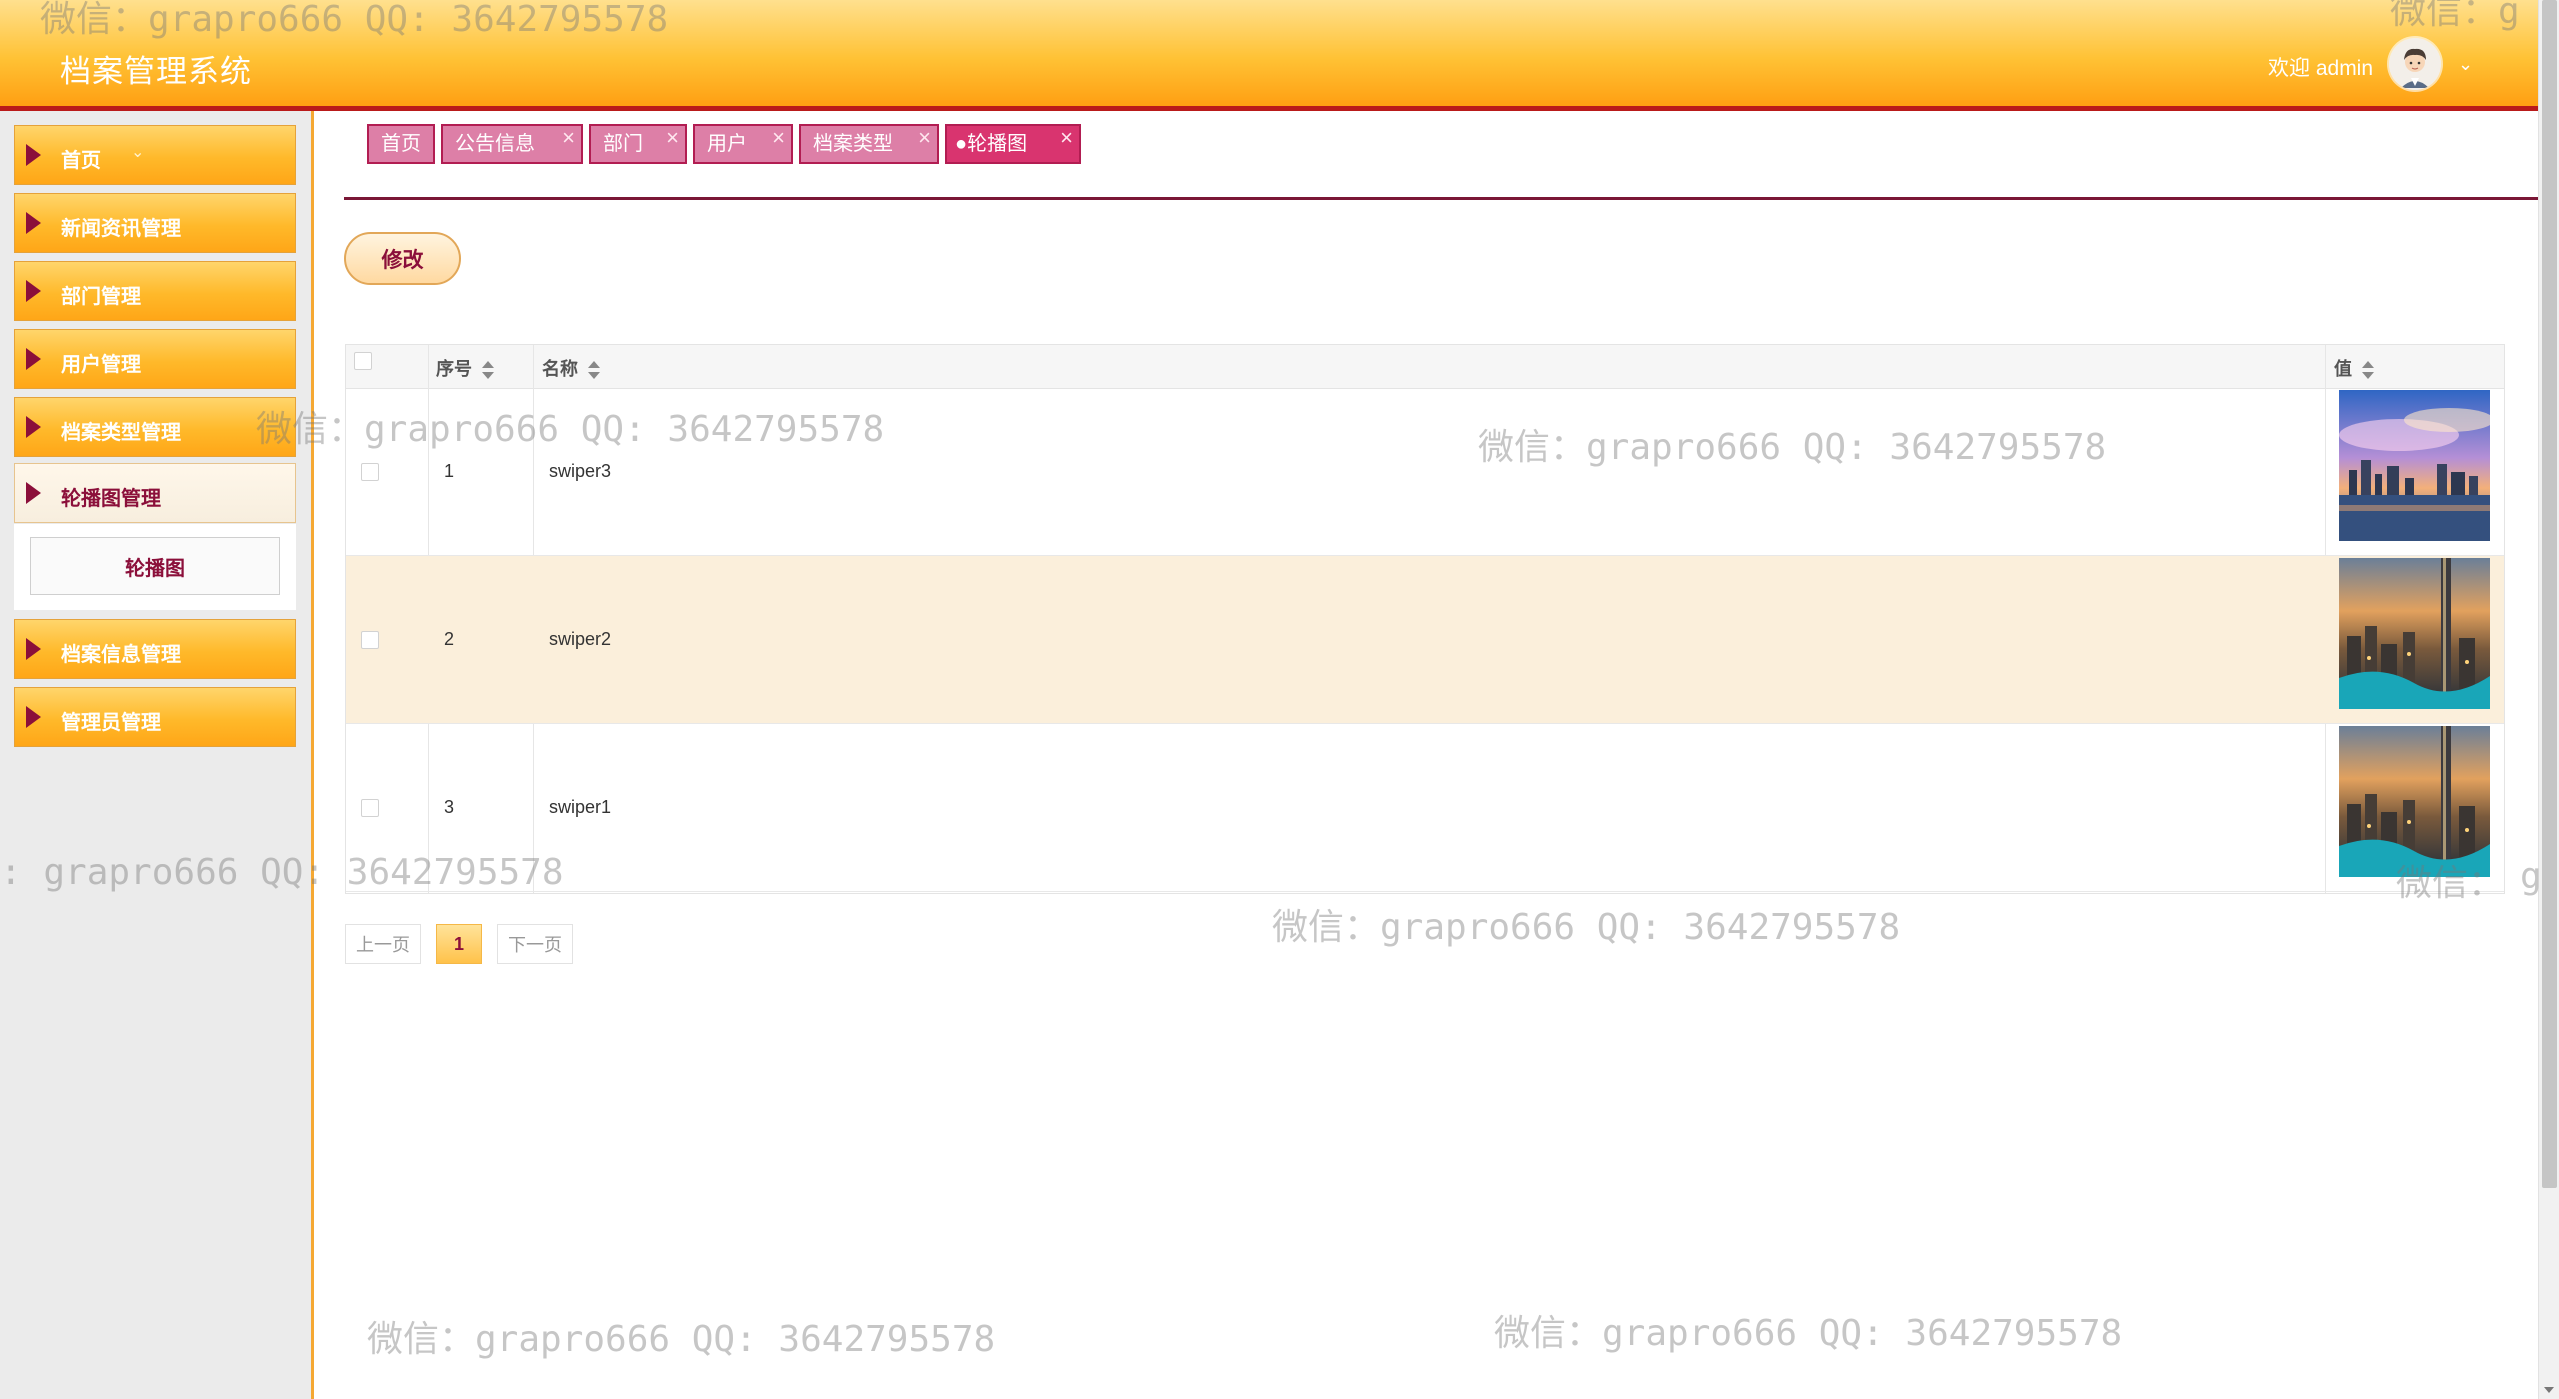  What do you see at coordinates (81, 161) in the screenshot?
I see `sidebar-item-label: 首页` at bounding box center [81, 161].